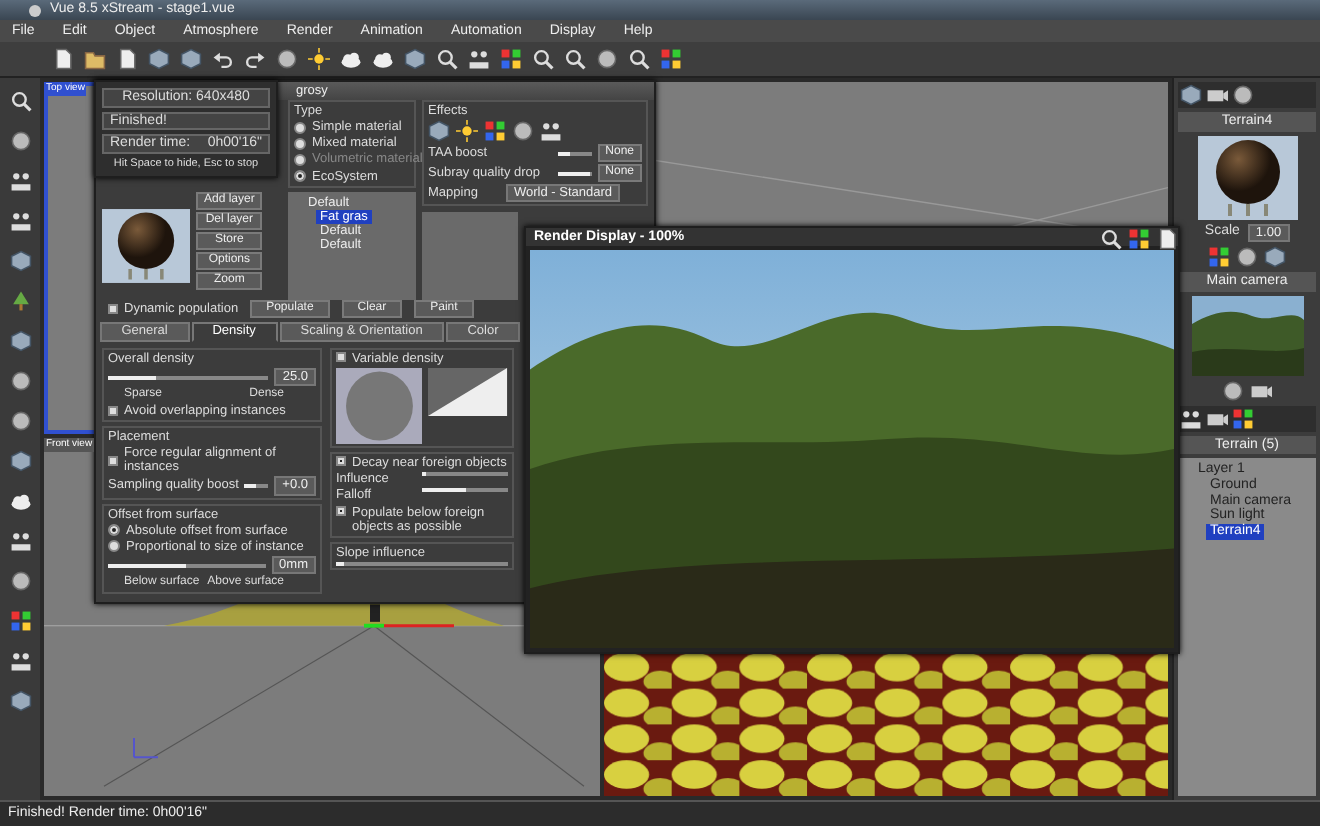  I want to click on camera-icon, so click(1217, 95).